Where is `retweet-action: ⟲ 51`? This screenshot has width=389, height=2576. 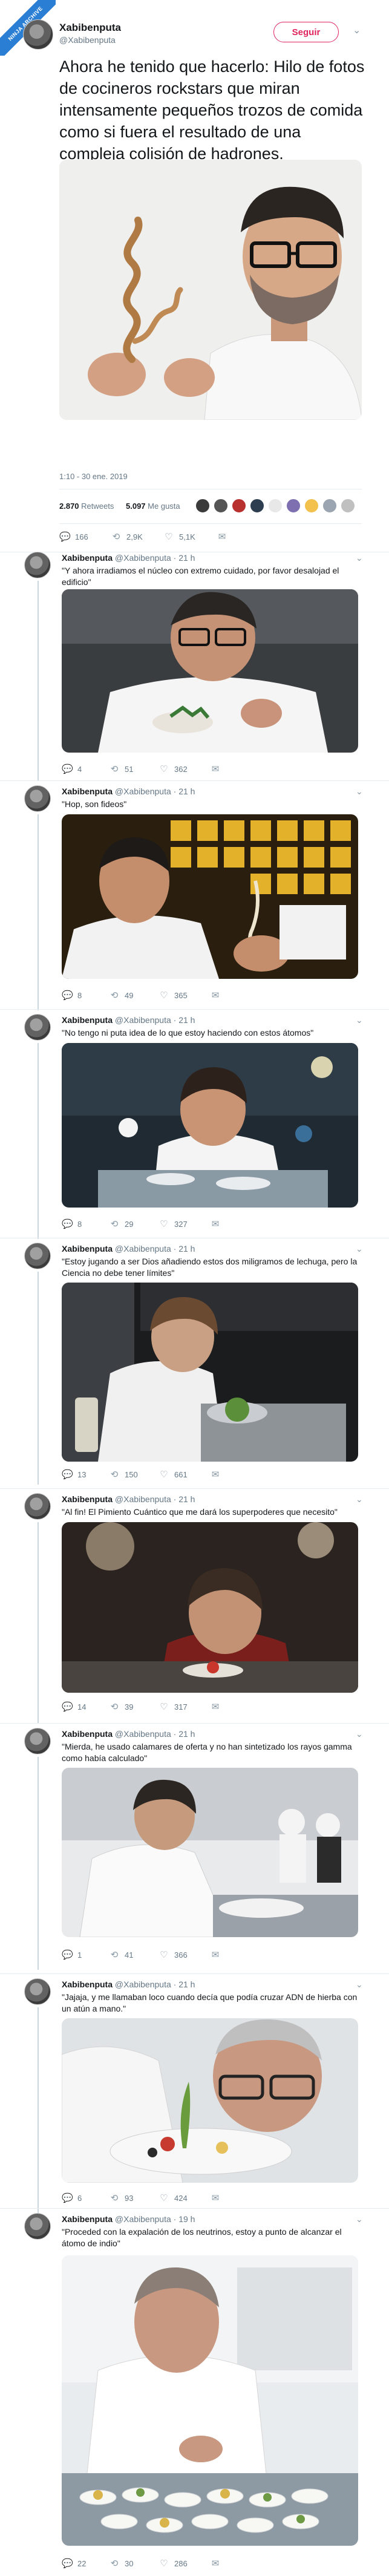 retweet-action: ⟲ 51 is located at coordinates (121, 768).